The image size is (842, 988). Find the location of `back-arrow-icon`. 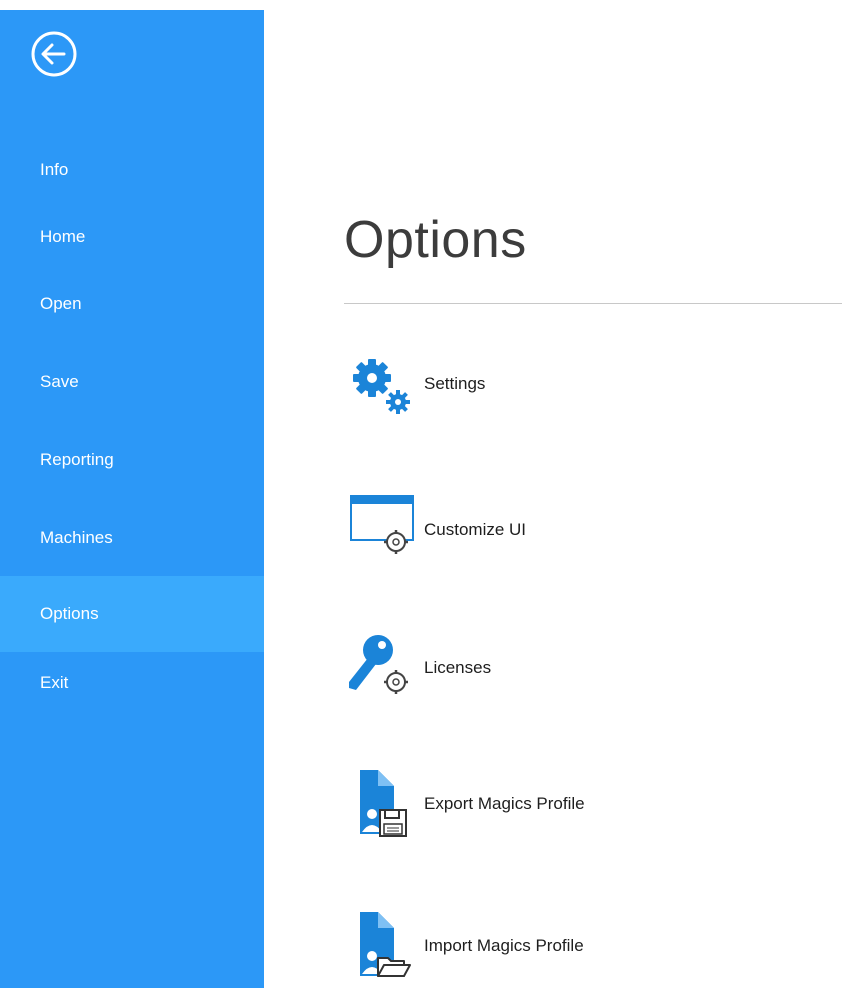

back-arrow-icon is located at coordinates (54, 54).